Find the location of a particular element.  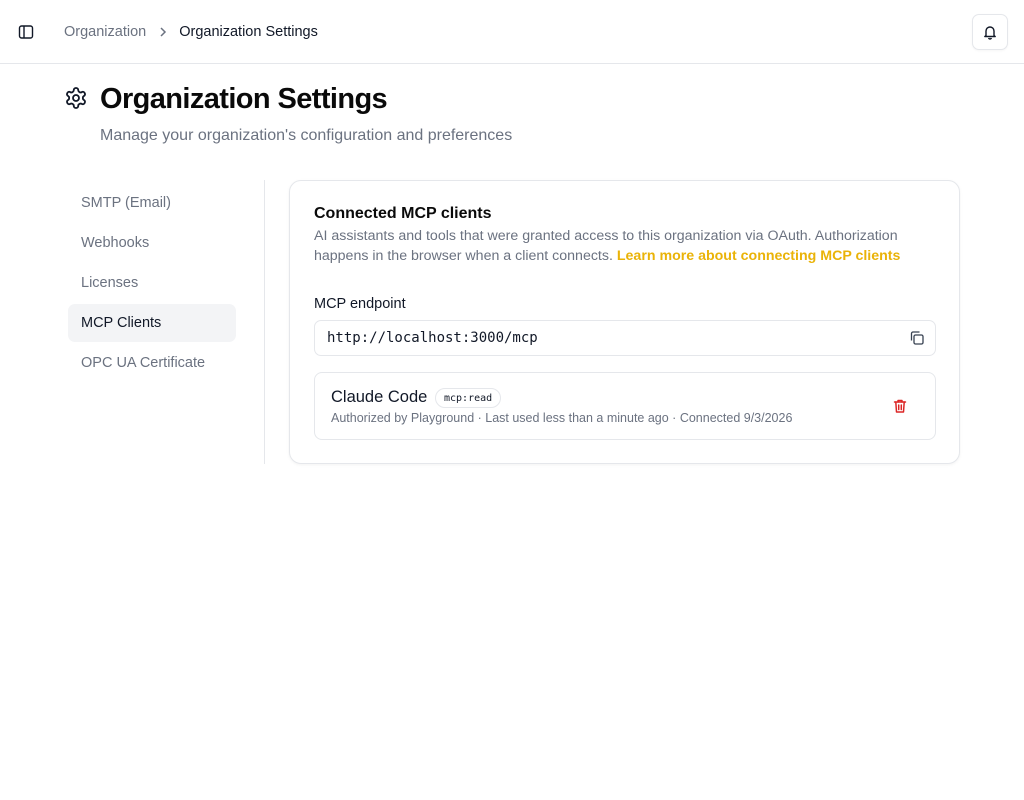

breadcrumb: Organization Organization Settings is located at coordinates (191, 32).